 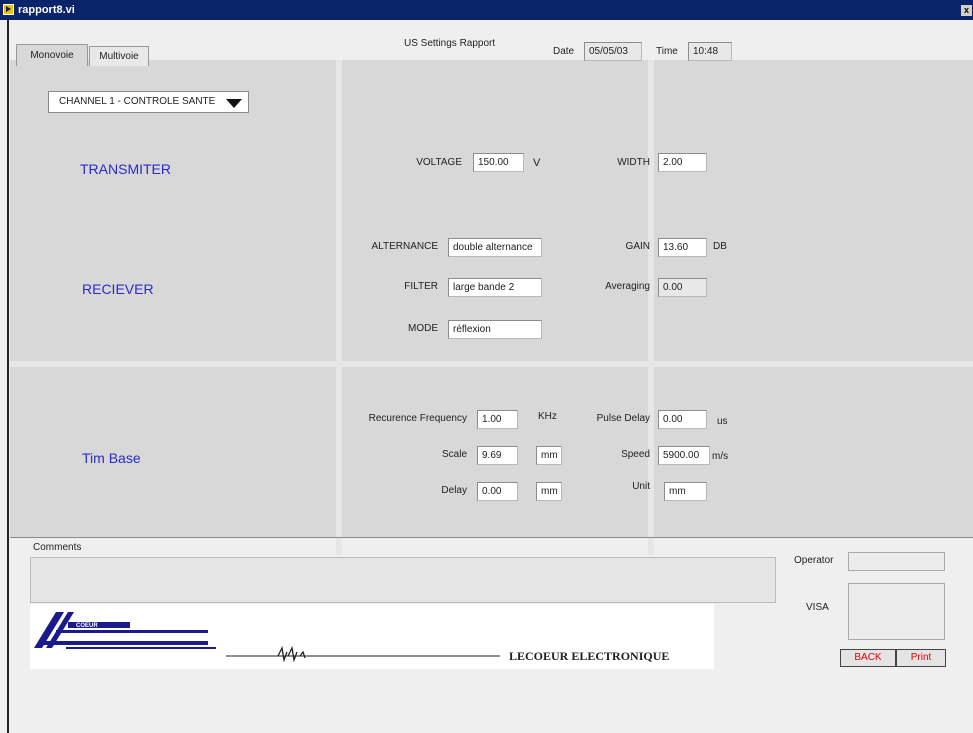 What do you see at coordinates (118, 289) in the screenshot?
I see `receiver-section-title: RECIEVER` at bounding box center [118, 289].